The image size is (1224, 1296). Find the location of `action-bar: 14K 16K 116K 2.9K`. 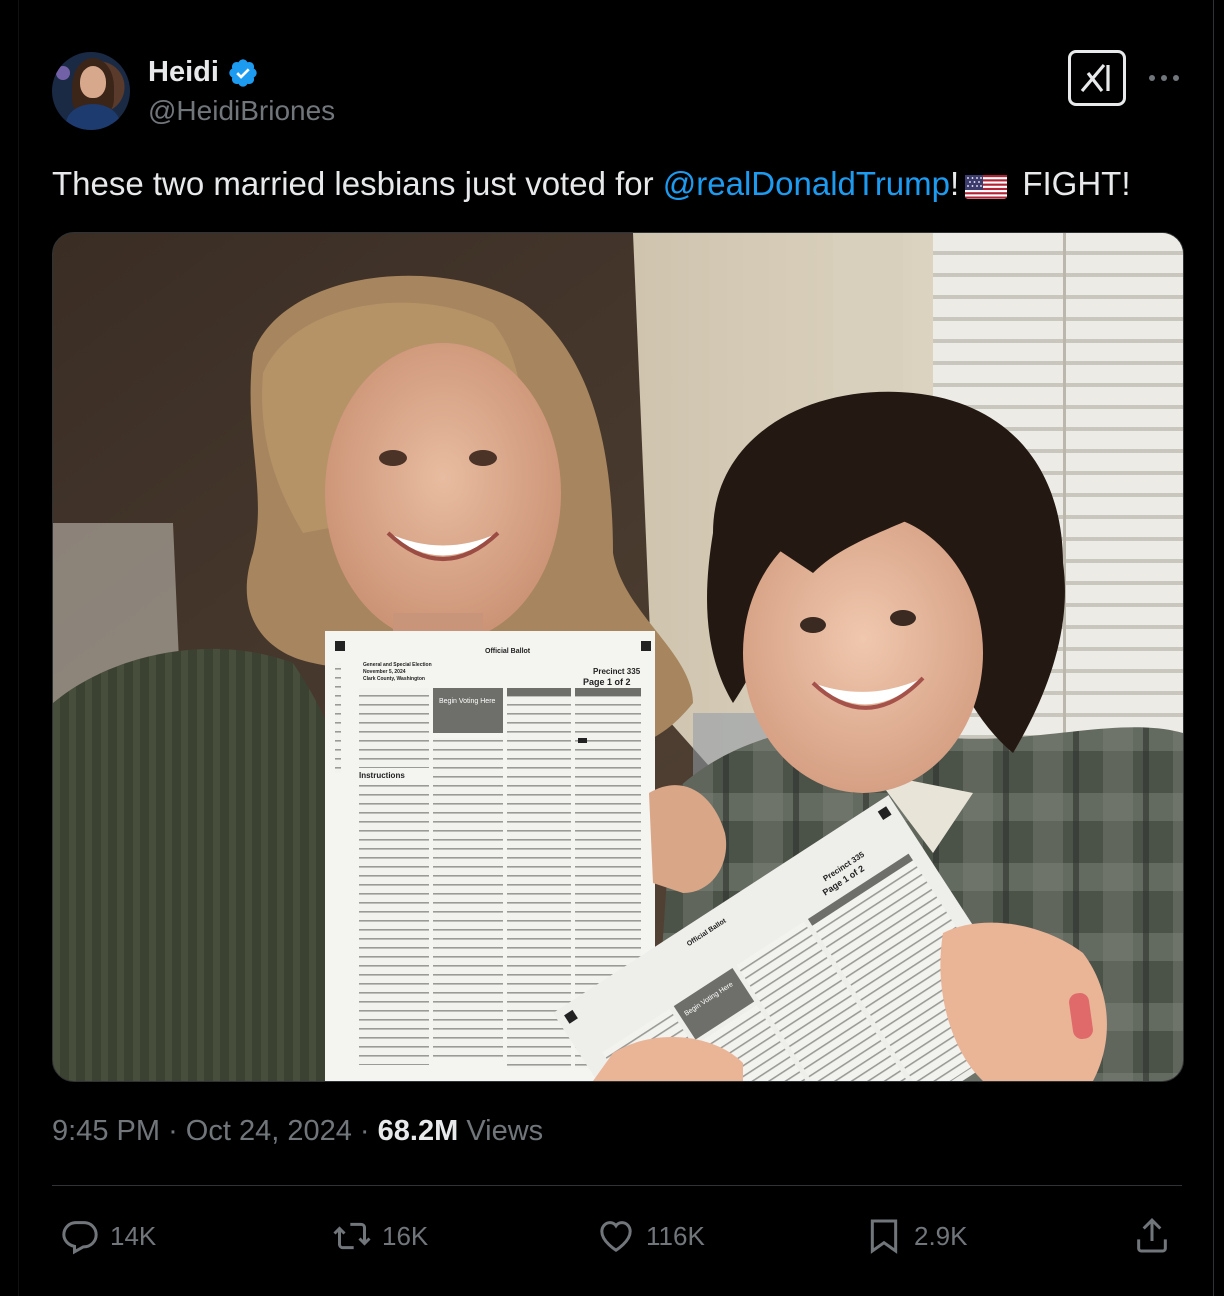

action-bar: 14K 16K 116K 2.9K is located at coordinates (617, 1236).